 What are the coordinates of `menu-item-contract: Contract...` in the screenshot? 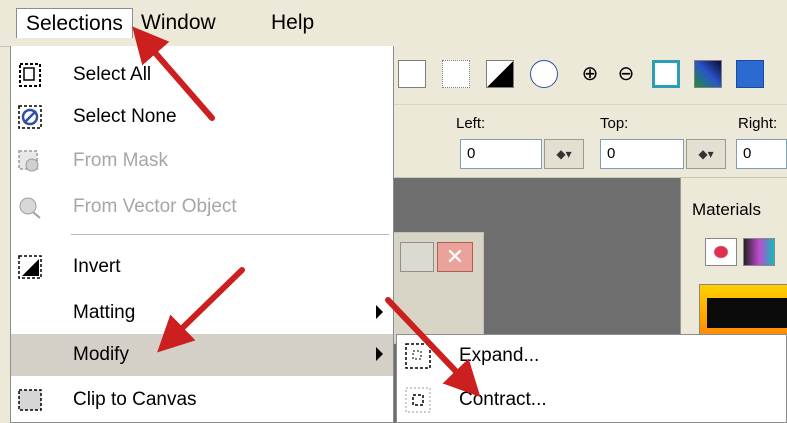 It's located at (591, 400).